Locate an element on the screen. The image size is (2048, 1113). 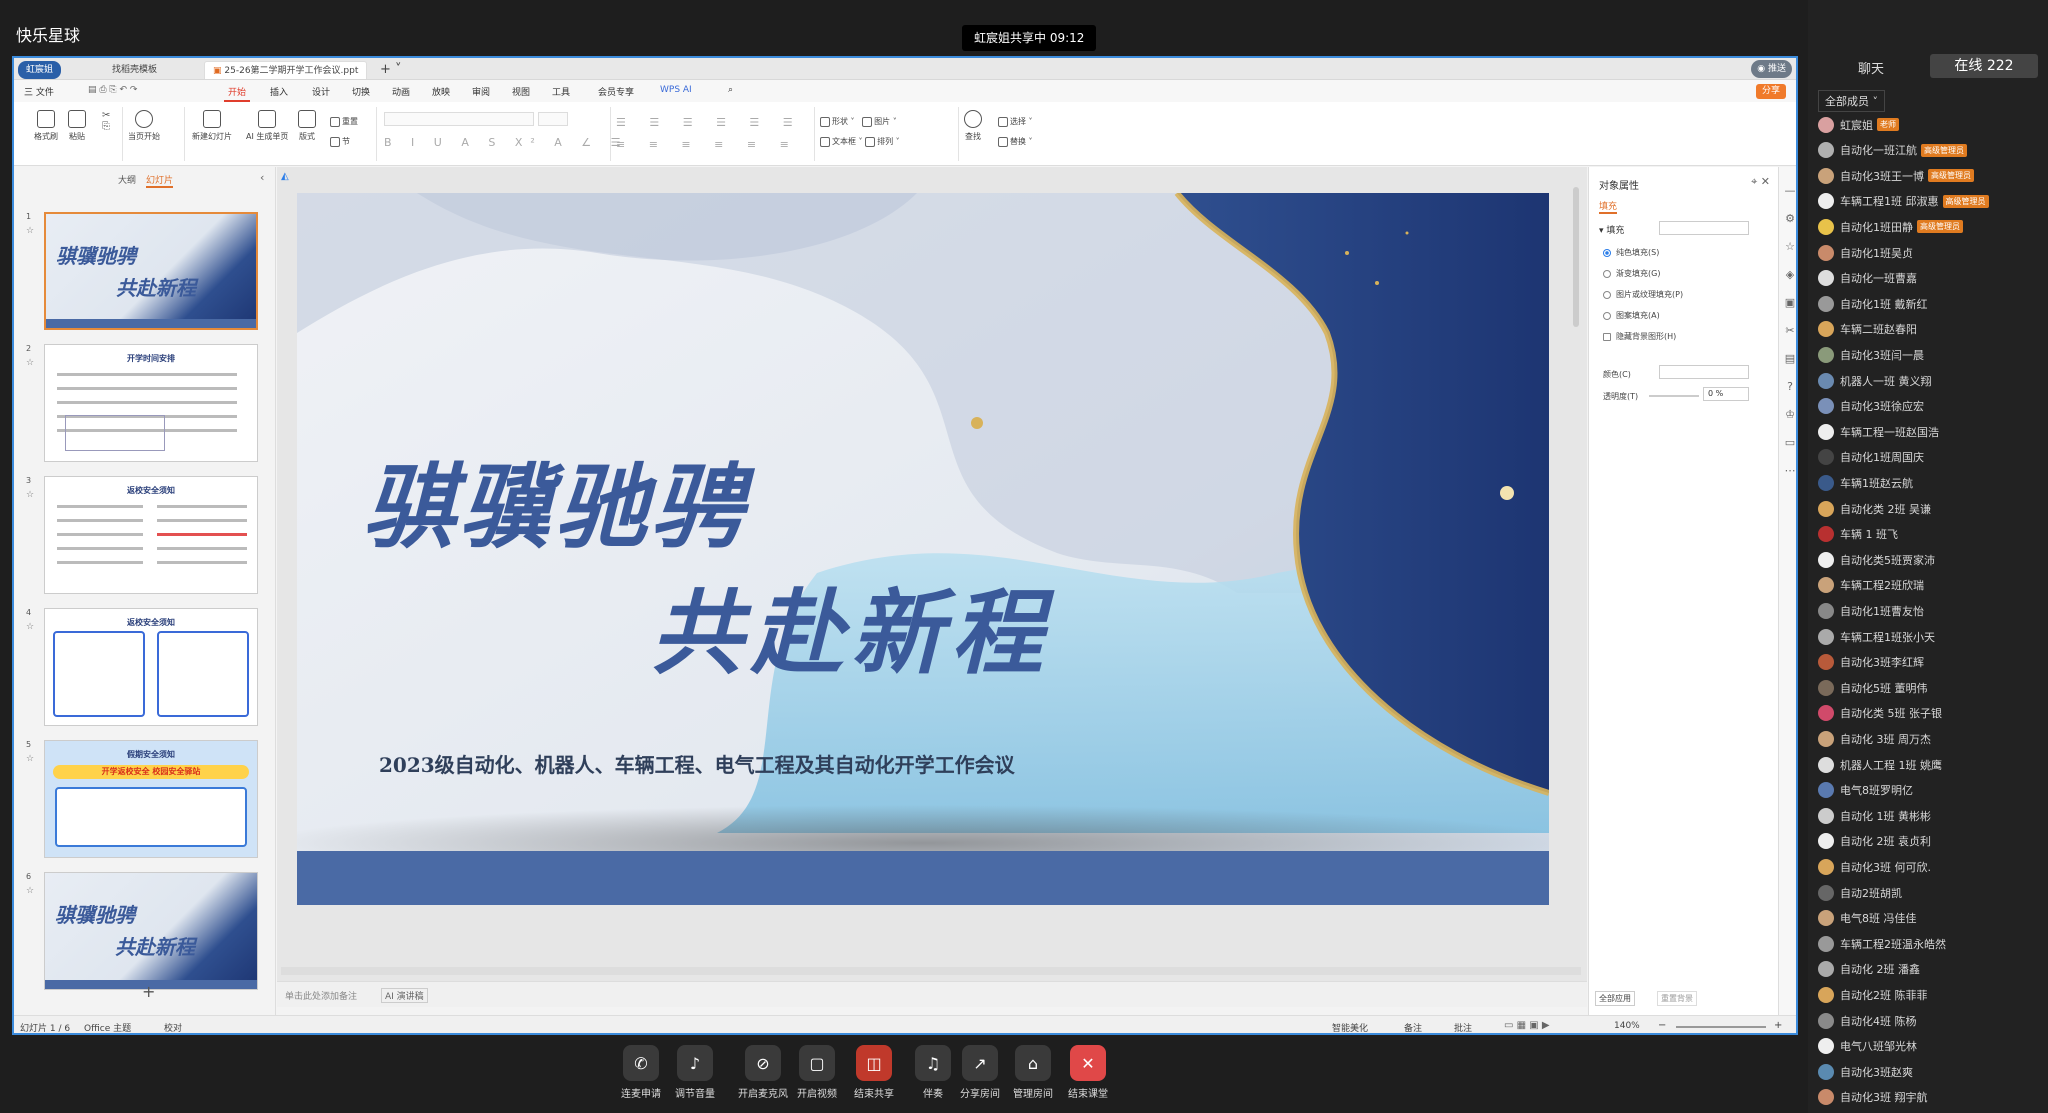
member-row: 自动化一班江航 高级管理员 is located at coordinates (1892, 150).